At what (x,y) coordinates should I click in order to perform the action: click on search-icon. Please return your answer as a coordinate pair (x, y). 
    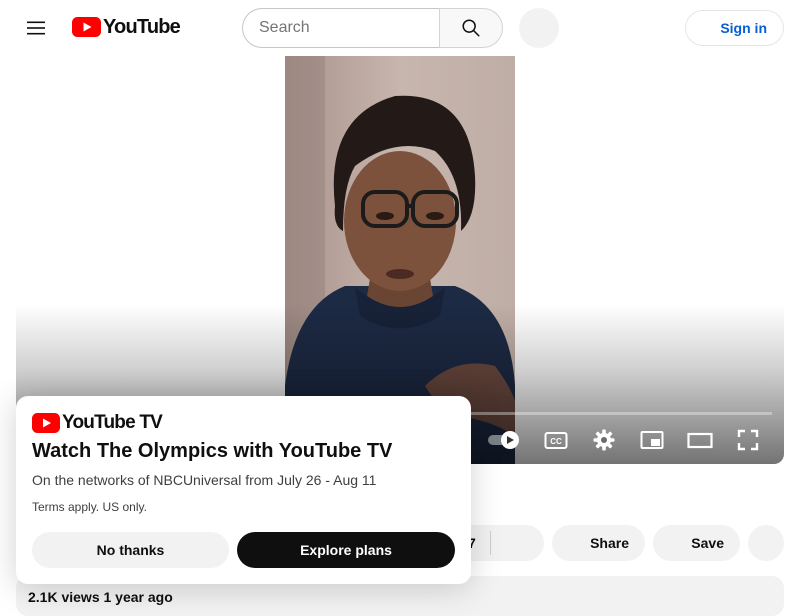
    Looking at the image, I should click on (471, 28).